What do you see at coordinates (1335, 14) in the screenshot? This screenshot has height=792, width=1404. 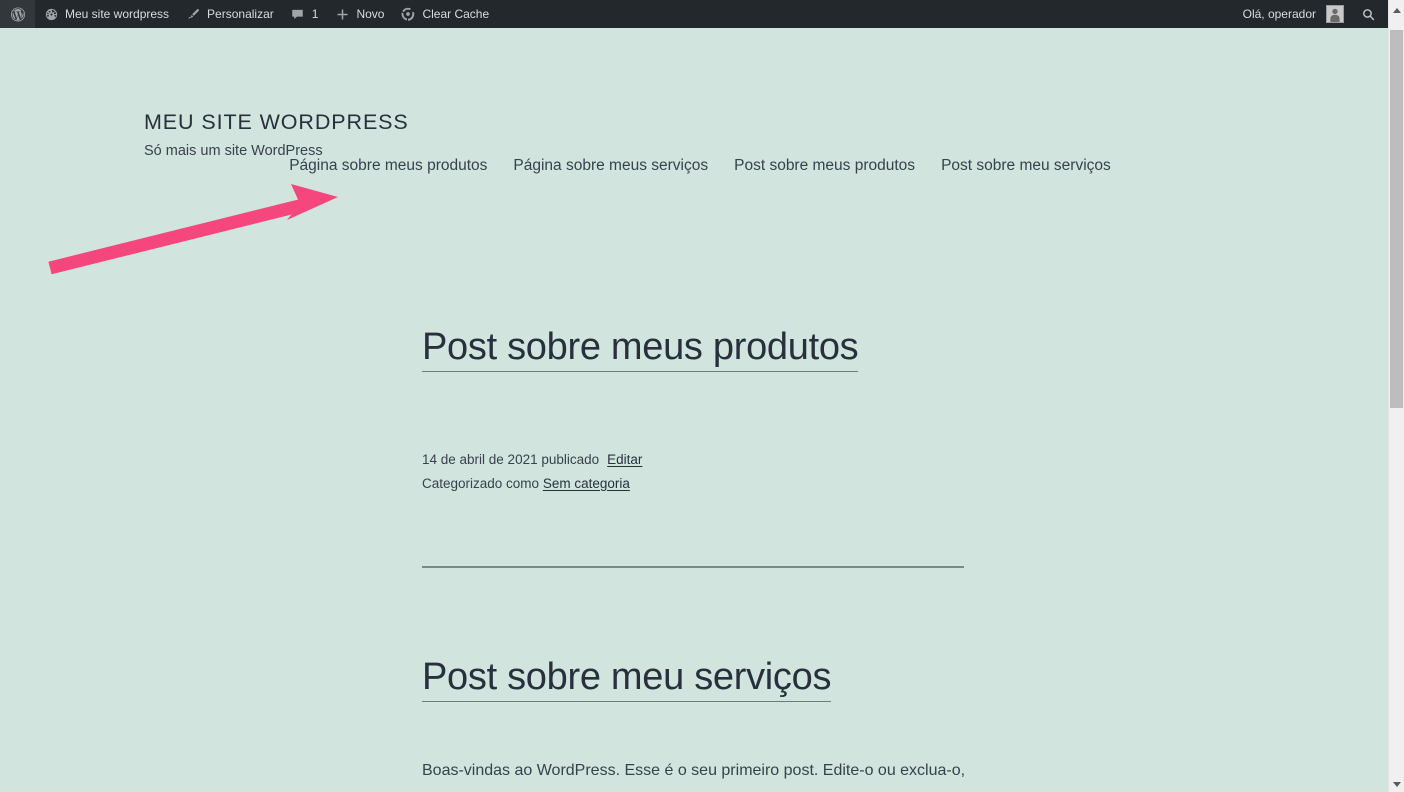 I see `user-avatar-icon` at bounding box center [1335, 14].